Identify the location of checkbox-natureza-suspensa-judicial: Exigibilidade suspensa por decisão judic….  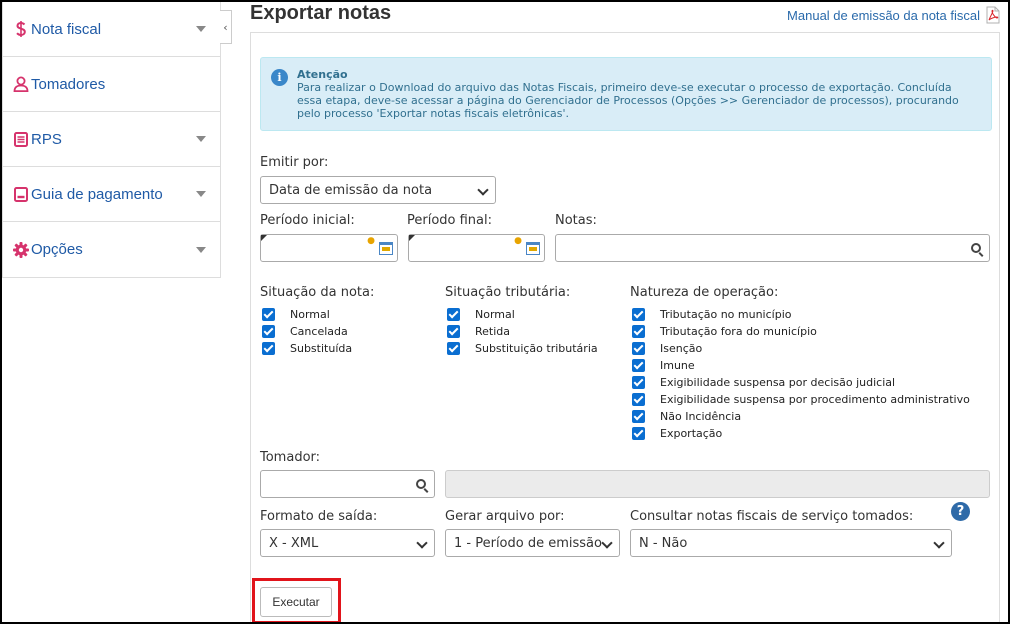
(763, 382).